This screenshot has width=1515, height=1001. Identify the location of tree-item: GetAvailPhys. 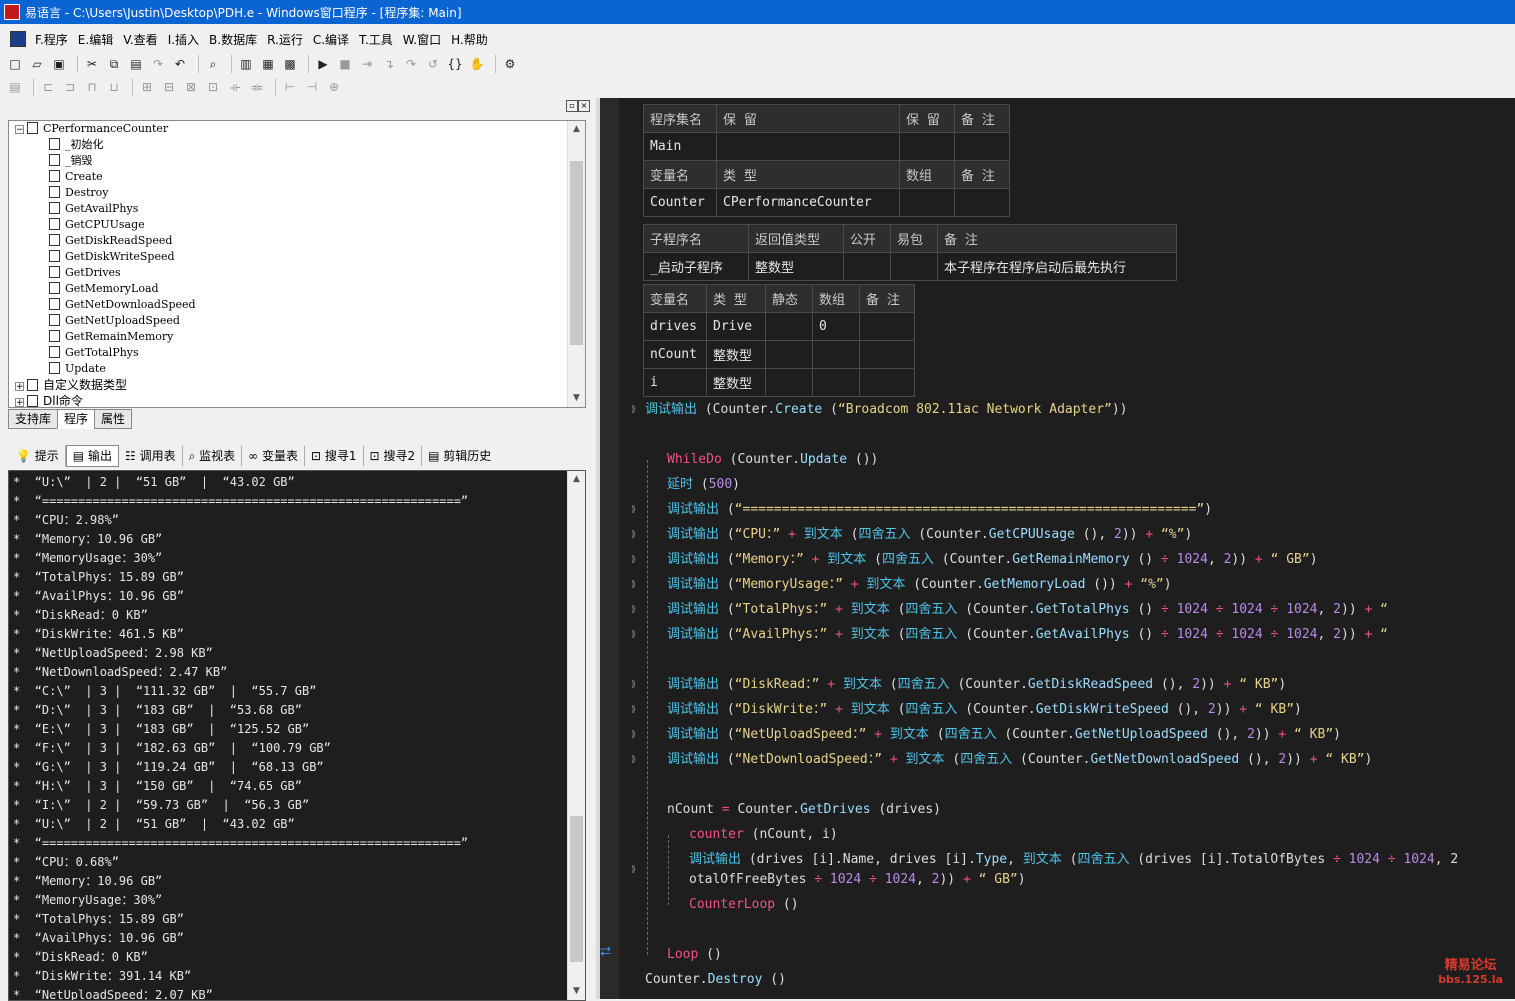
(297, 209).